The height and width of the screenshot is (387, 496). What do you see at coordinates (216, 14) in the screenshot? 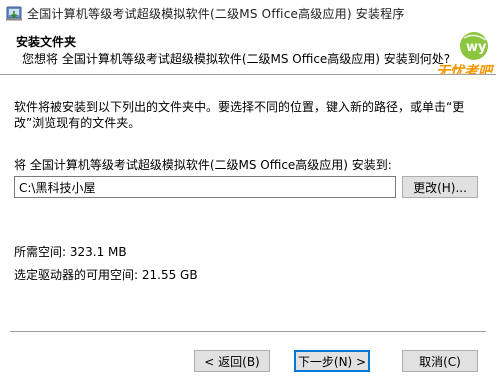
I see `window-title: 全国计算机等级考试超级模拟软件(二级MS Office高级应用) 安装程序` at bounding box center [216, 14].